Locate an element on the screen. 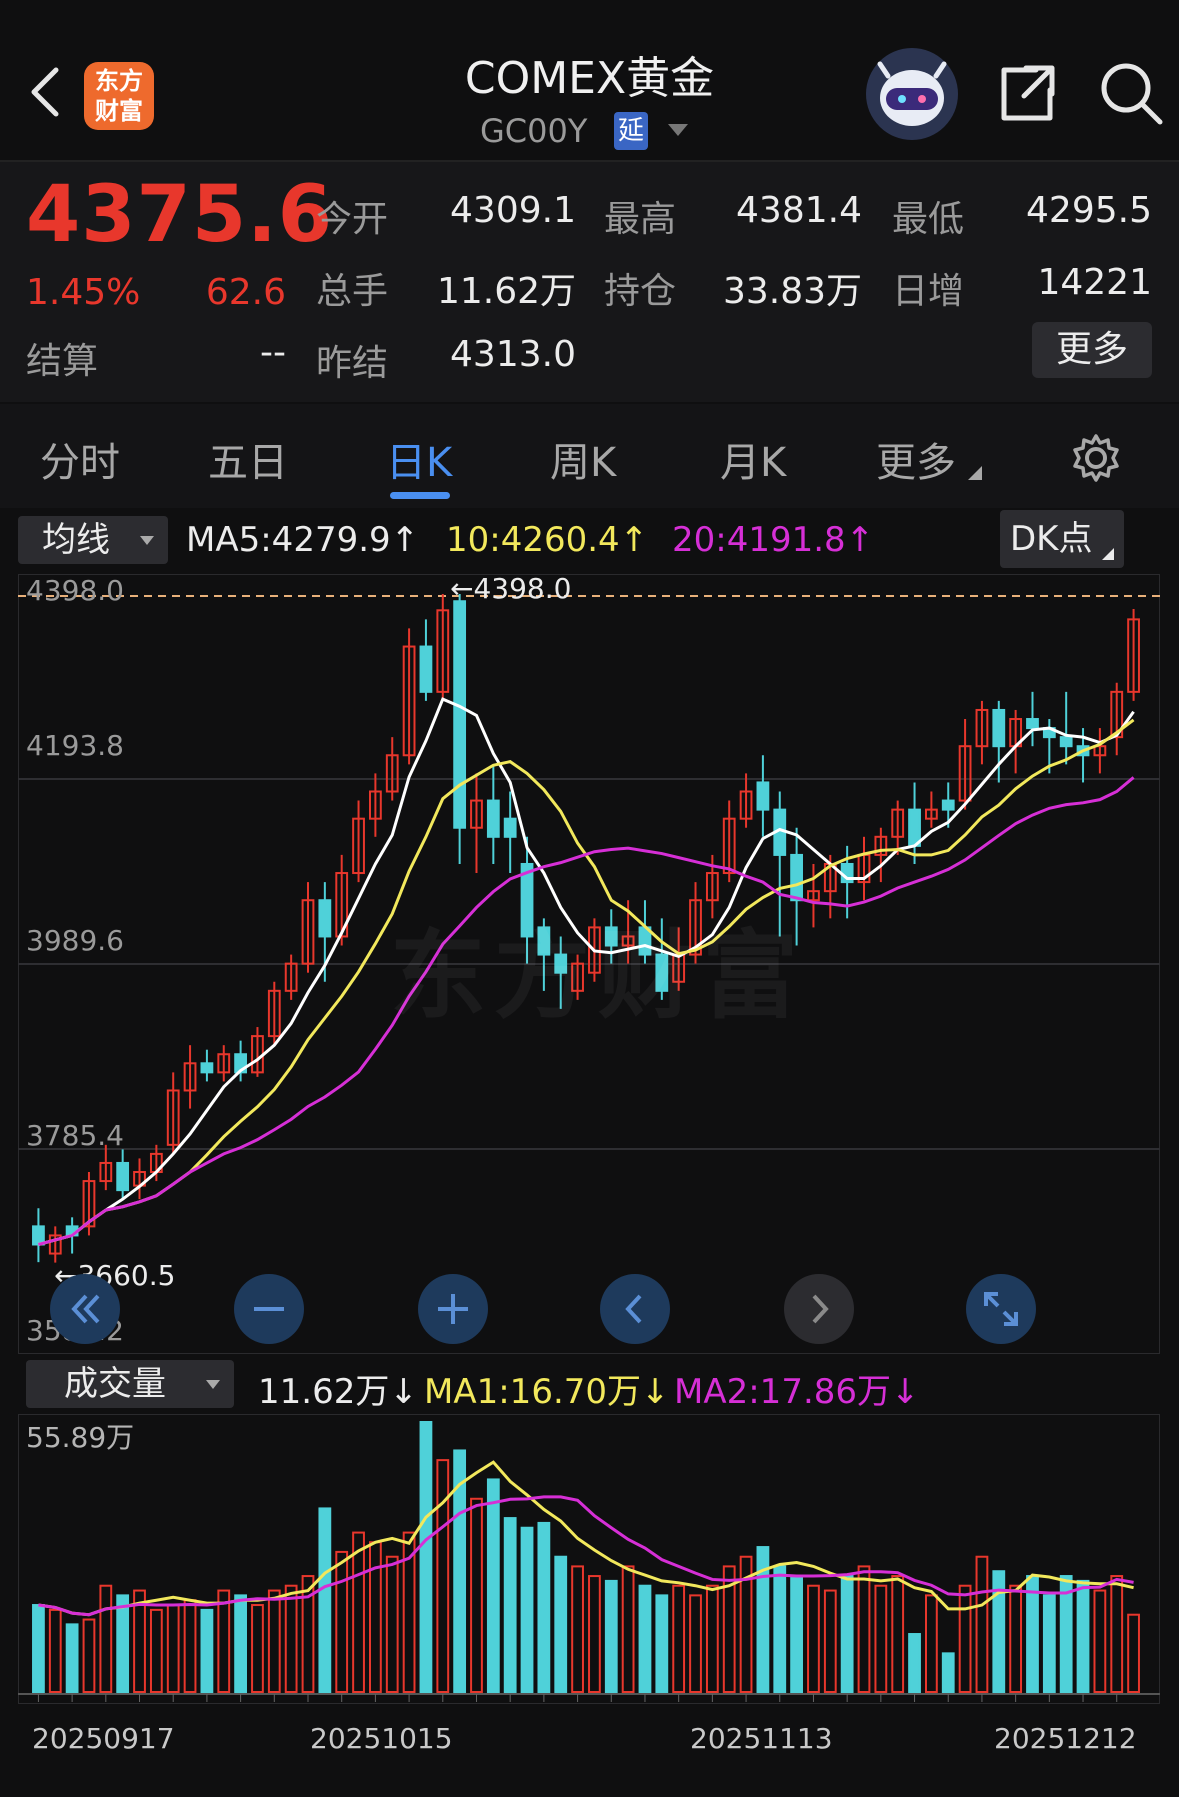 The height and width of the screenshot is (1797, 1179). volume-label: 总手 is located at coordinates (352, 291).